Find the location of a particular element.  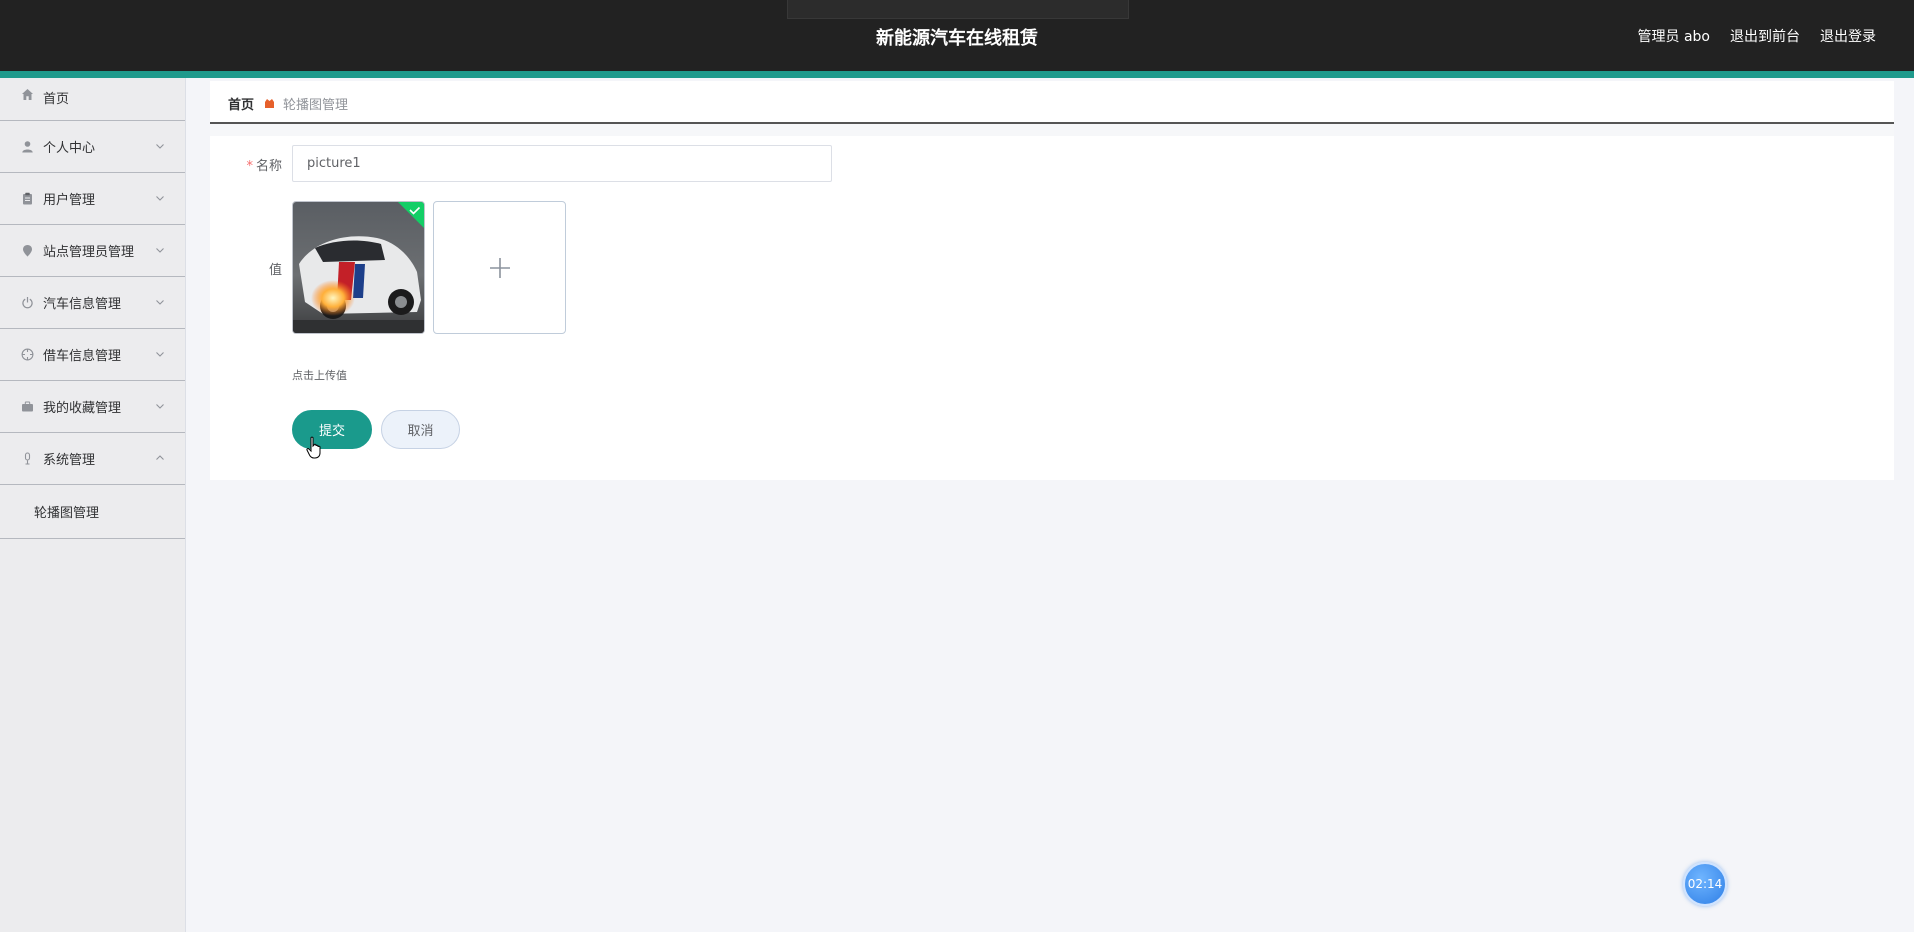

sidebar-item-site-admins: 站点管理员管理 is located at coordinates (92, 251).